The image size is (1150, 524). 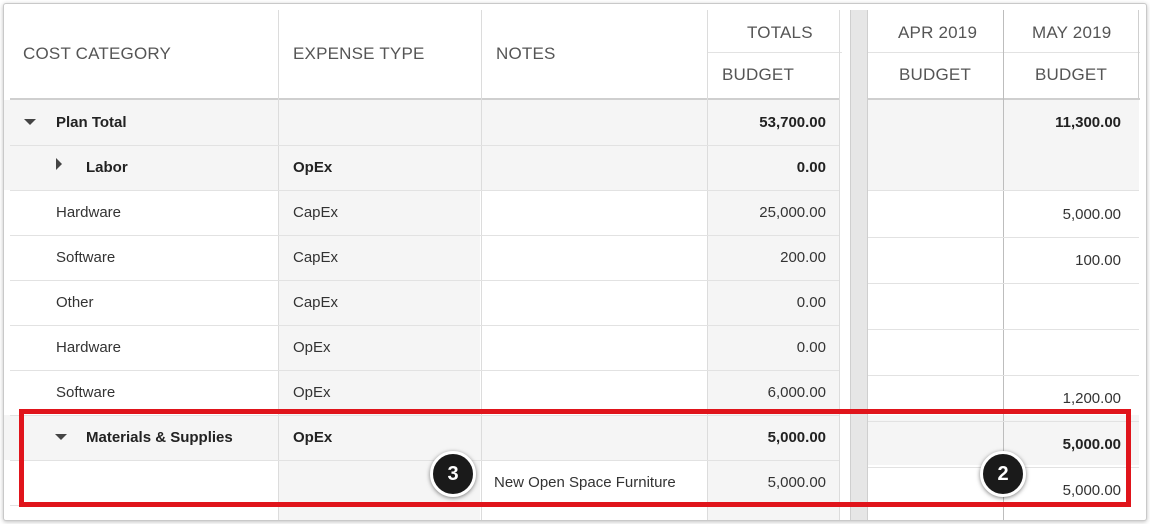 I want to click on header-may-2019: MAY 2019, so click(x=1072, y=32).